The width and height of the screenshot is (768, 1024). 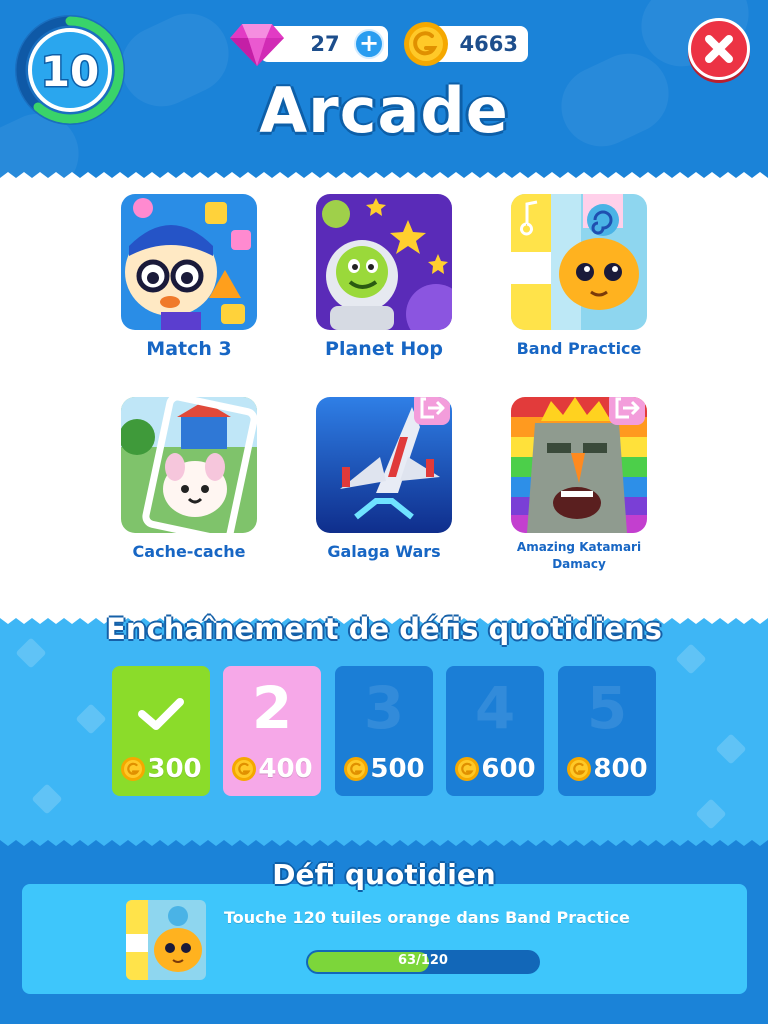 I want to click on game-tile-planet-hop: Planet Hop, so click(x=384, y=277).